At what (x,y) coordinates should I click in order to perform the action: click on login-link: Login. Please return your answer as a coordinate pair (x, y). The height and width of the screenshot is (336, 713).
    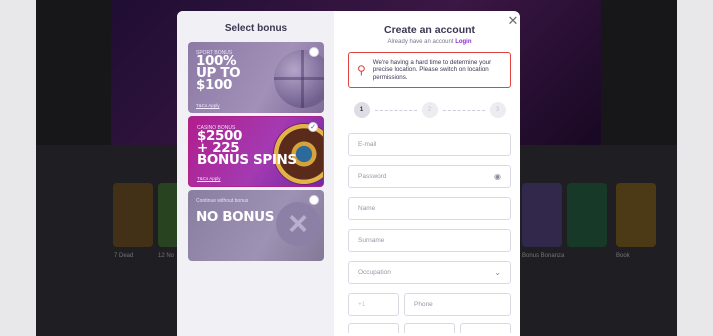
    Looking at the image, I should click on (463, 42).